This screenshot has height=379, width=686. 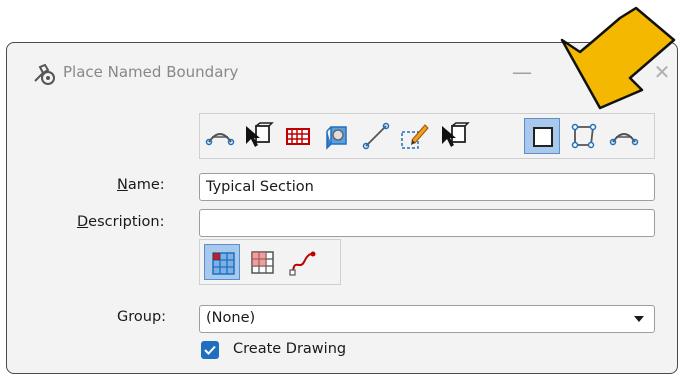 I want to click on square-boundary-icon, so click(x=543, y=137).